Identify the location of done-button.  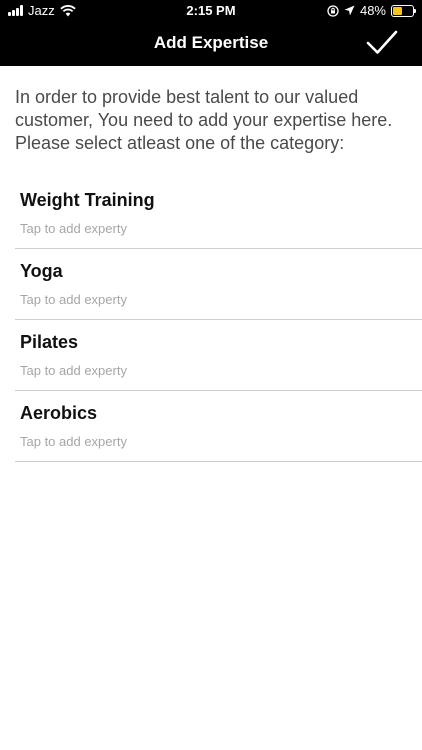
(382, 43).